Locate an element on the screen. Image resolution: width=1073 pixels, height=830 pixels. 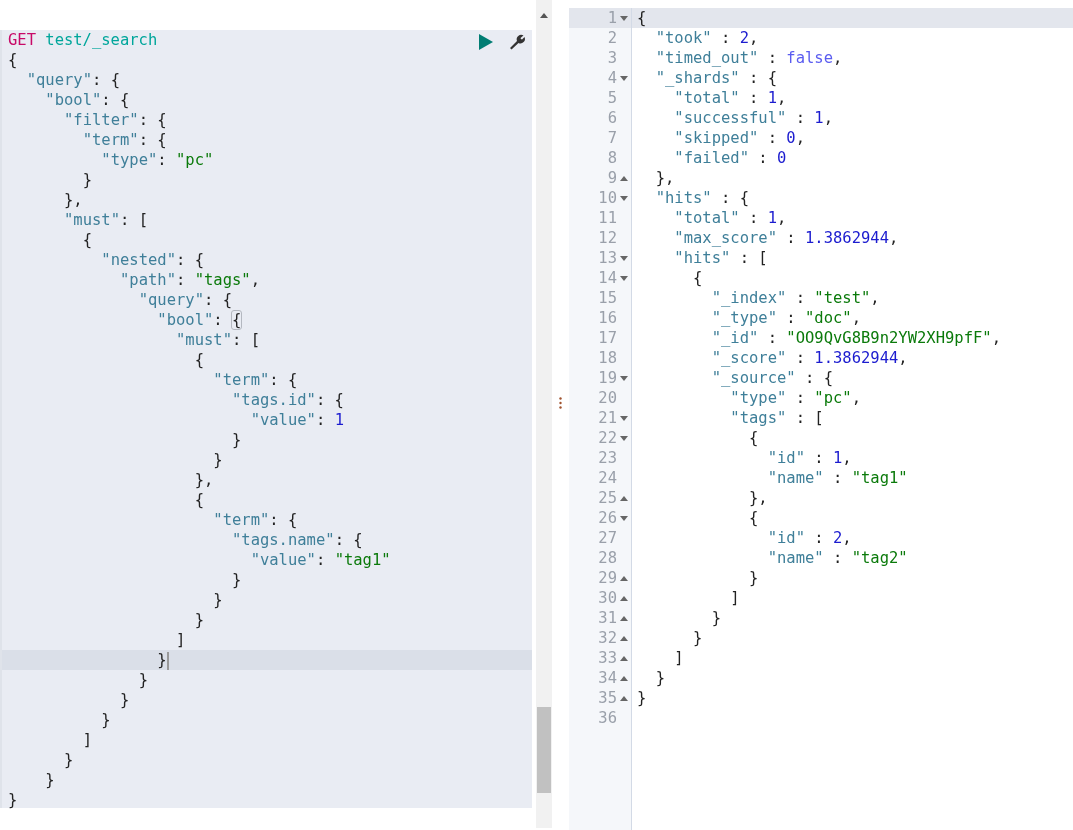
code-line: "tags.name": { is located at coordinates (296, 540).